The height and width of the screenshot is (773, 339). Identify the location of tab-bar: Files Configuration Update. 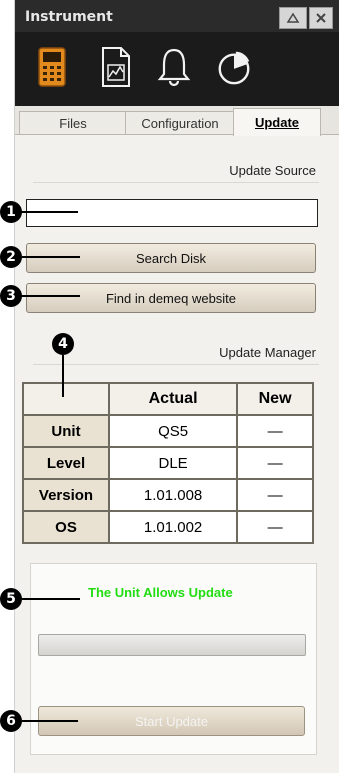
(177, 121).